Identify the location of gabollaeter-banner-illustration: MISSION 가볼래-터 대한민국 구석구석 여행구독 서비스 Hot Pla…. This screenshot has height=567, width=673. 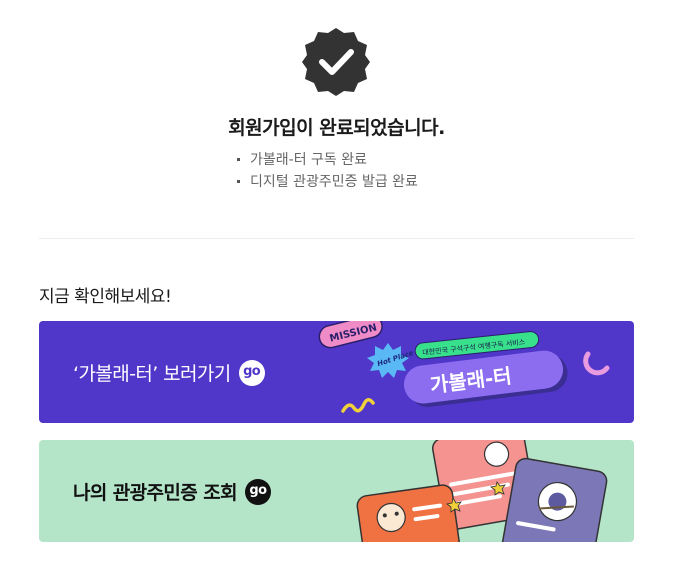
(464, 367).